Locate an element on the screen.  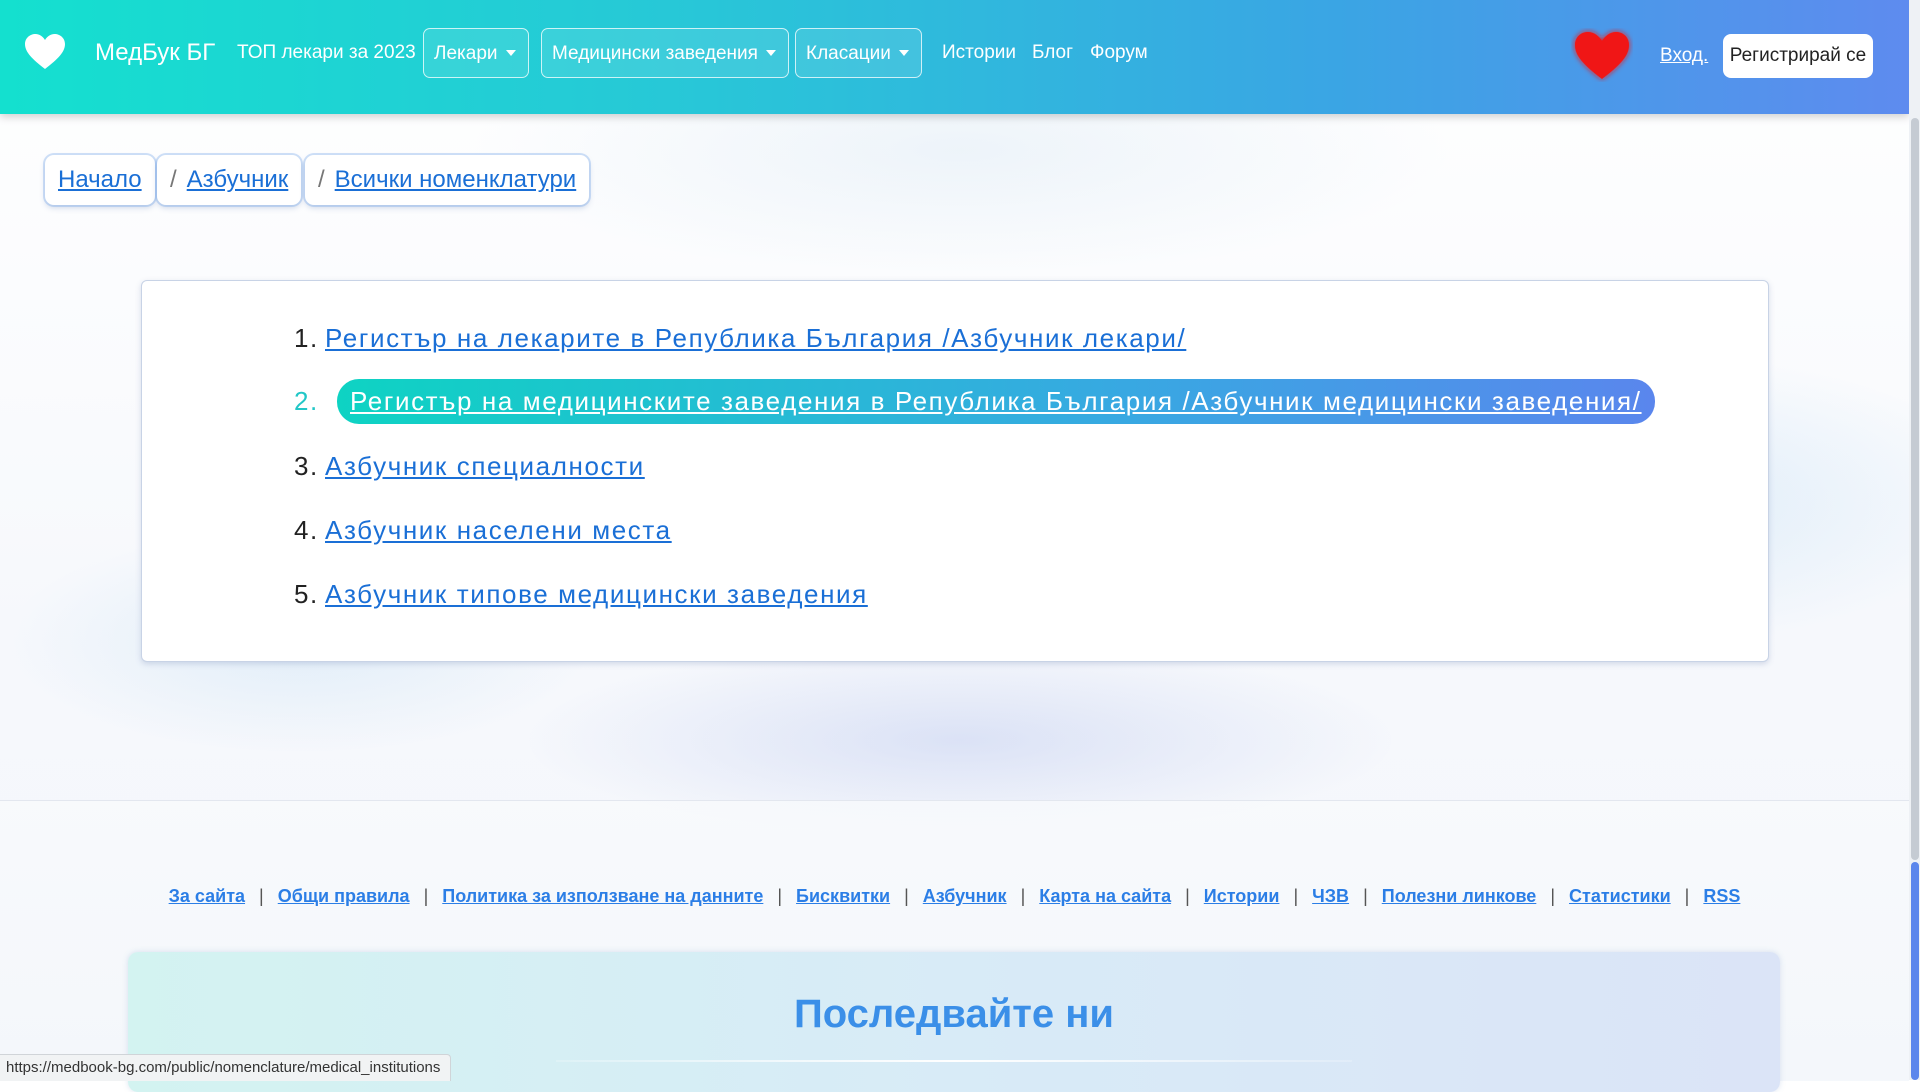
doctors-dropdown: Лекари is located at coordinates (476, 53).